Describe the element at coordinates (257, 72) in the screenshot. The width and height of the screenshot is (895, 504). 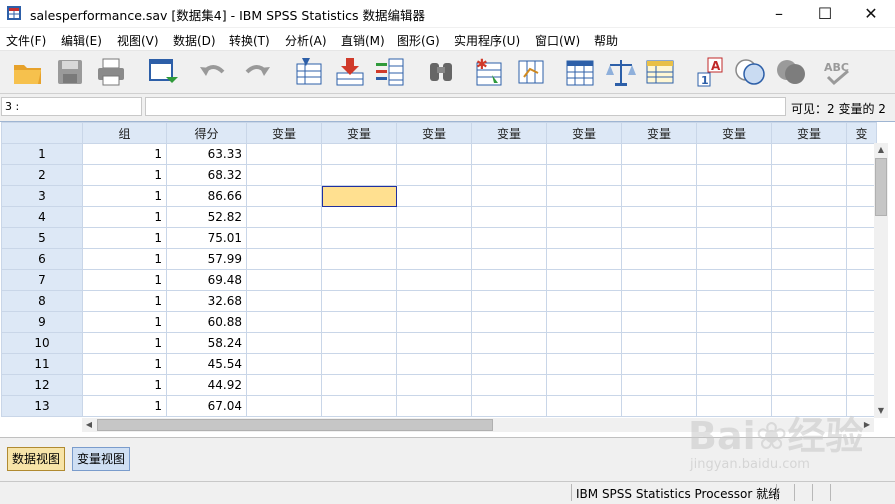
I see `redo-icon` at that location.